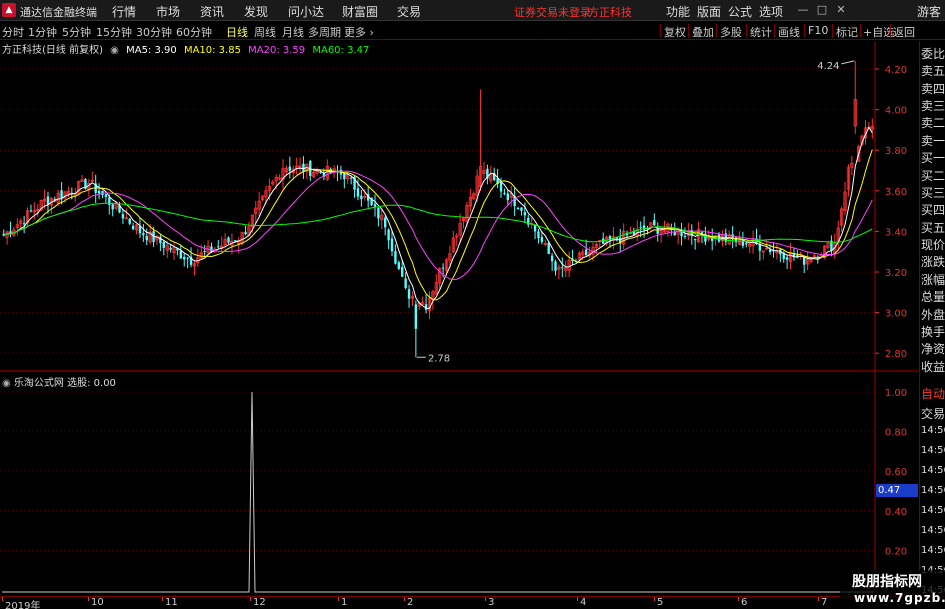 Image resolution: width=945 pixels, height=609 pixels. I want to click on quote-field-label: 卖三, so click(933, 106).